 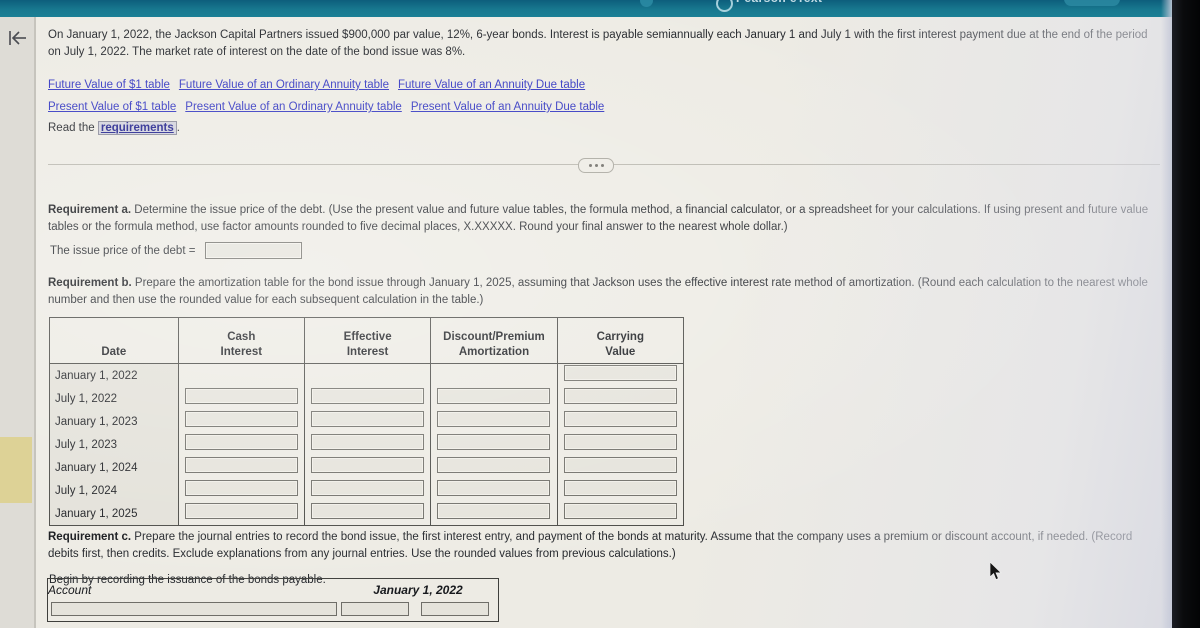 I want to click on journal-credit-input, so click(x=454, y=609).